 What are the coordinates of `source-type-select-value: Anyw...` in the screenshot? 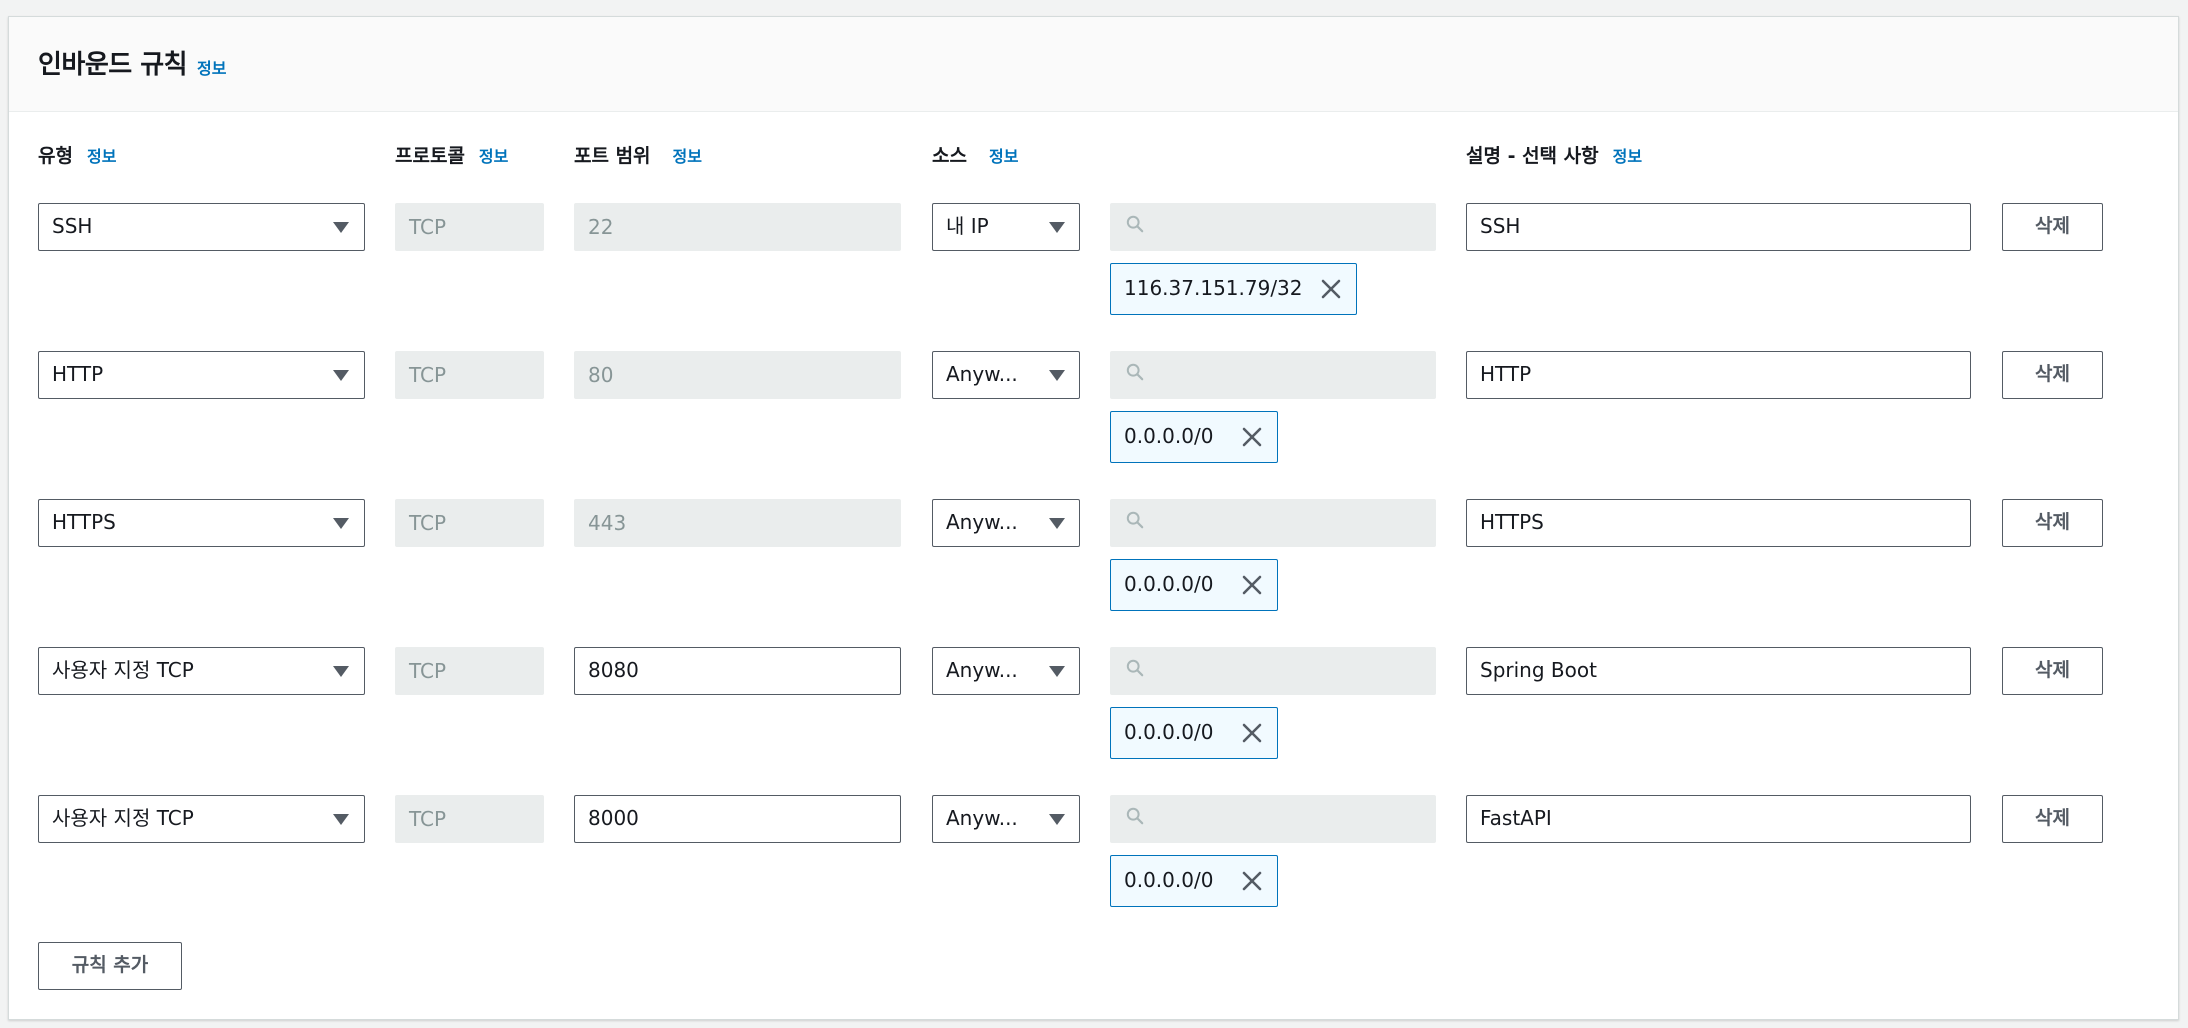 It's located at (982, 818).